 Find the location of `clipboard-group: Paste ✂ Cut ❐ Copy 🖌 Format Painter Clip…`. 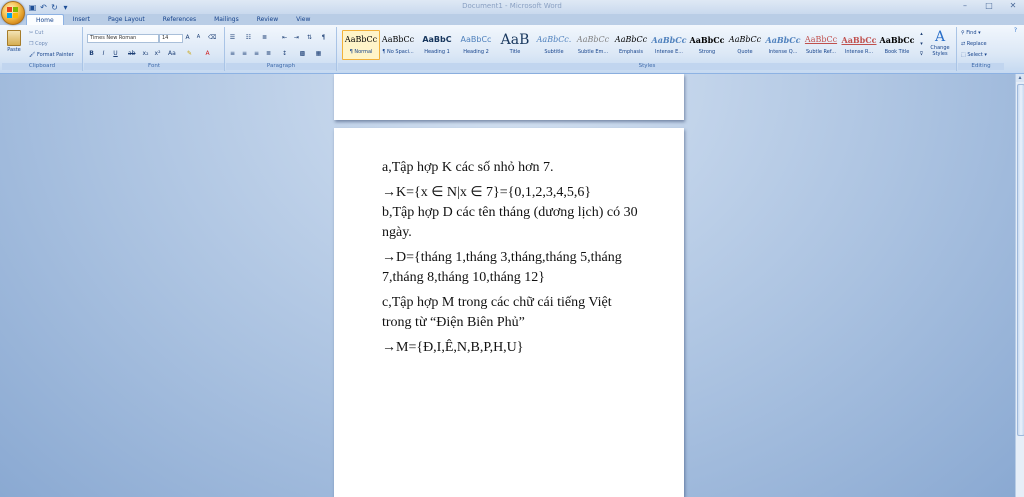

clipboard-group: Paste ✂ Cut ❐ Copy 🖌 Format Painter Clip… is located at coordinates (42, 49).